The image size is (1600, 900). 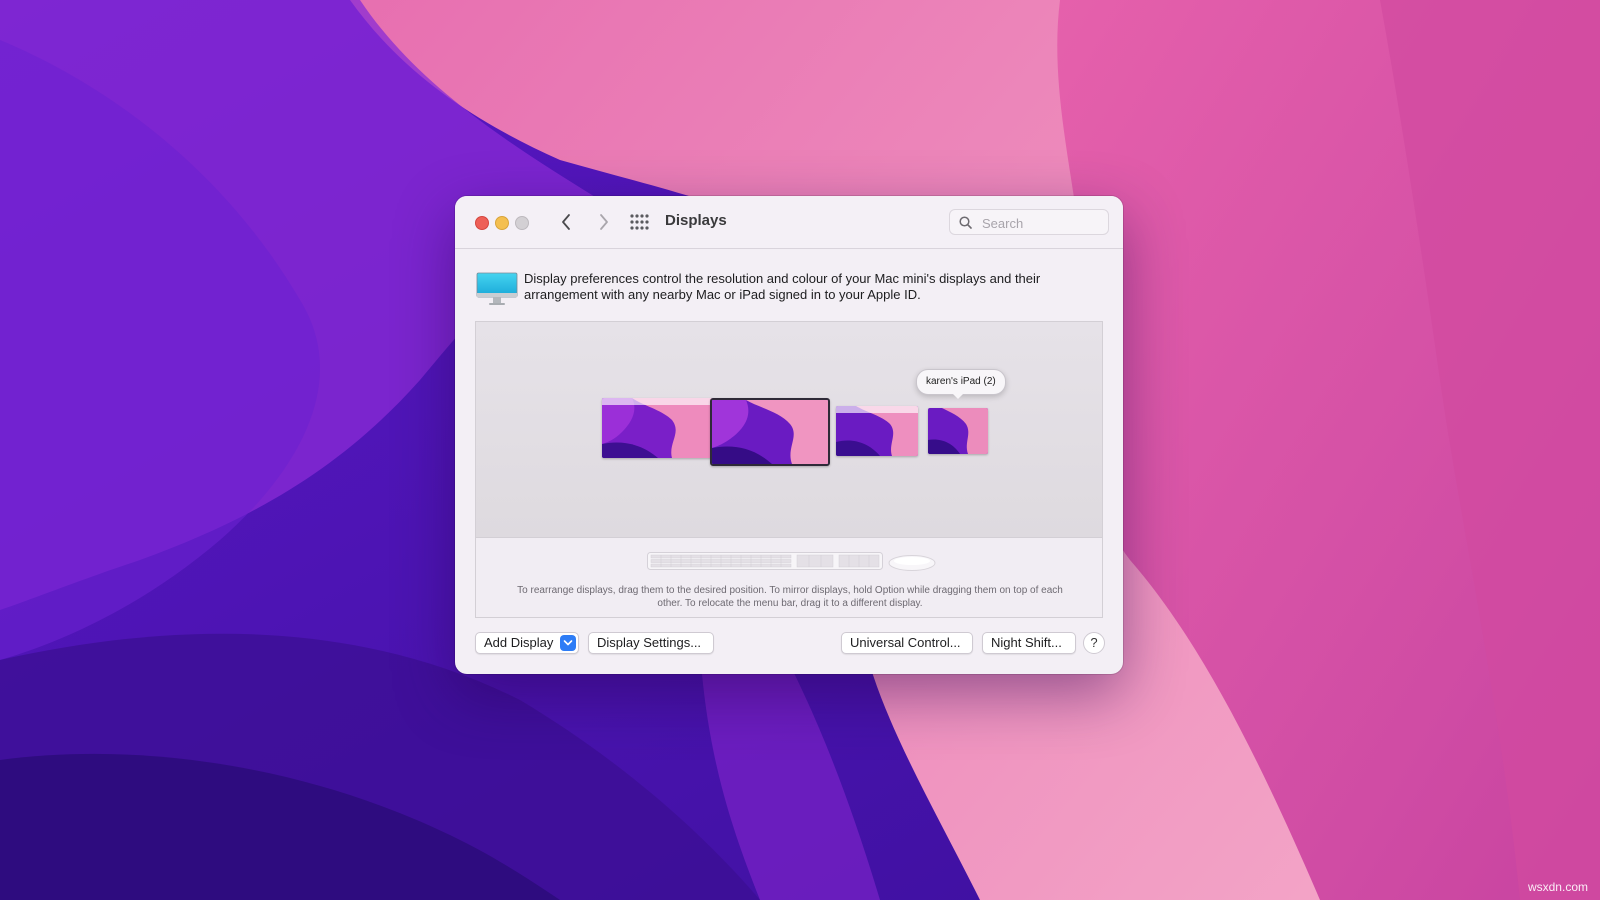 I want to click on forward-button, so click(x=603, y=222).